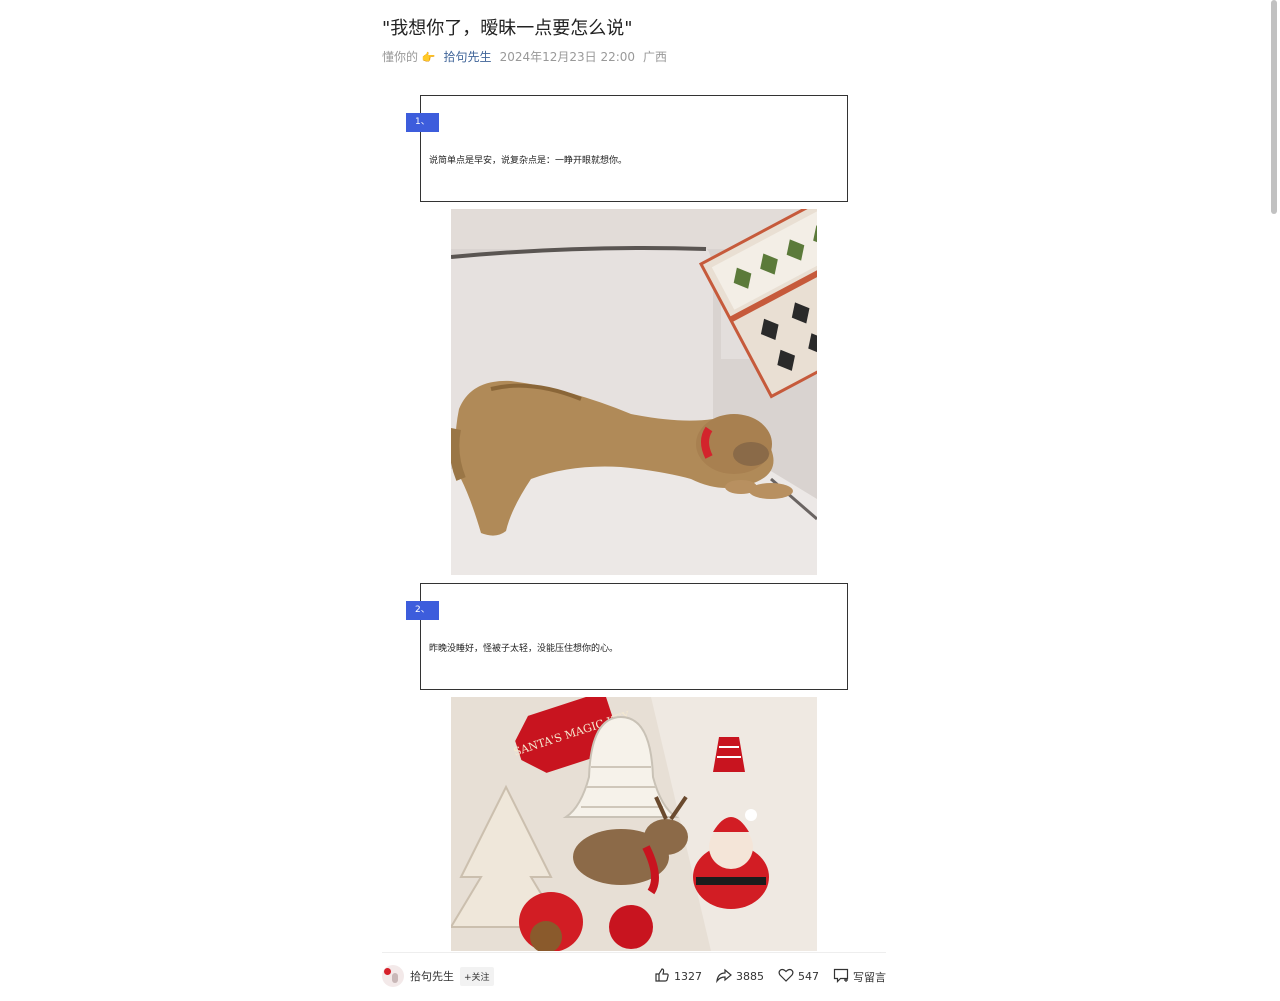 This screenshot has height=1001, width=1280. I want to click on section-box-1: 1、 说简单点是早安，说复杂点是：一睁开眼就想你。, so click(627, 148).